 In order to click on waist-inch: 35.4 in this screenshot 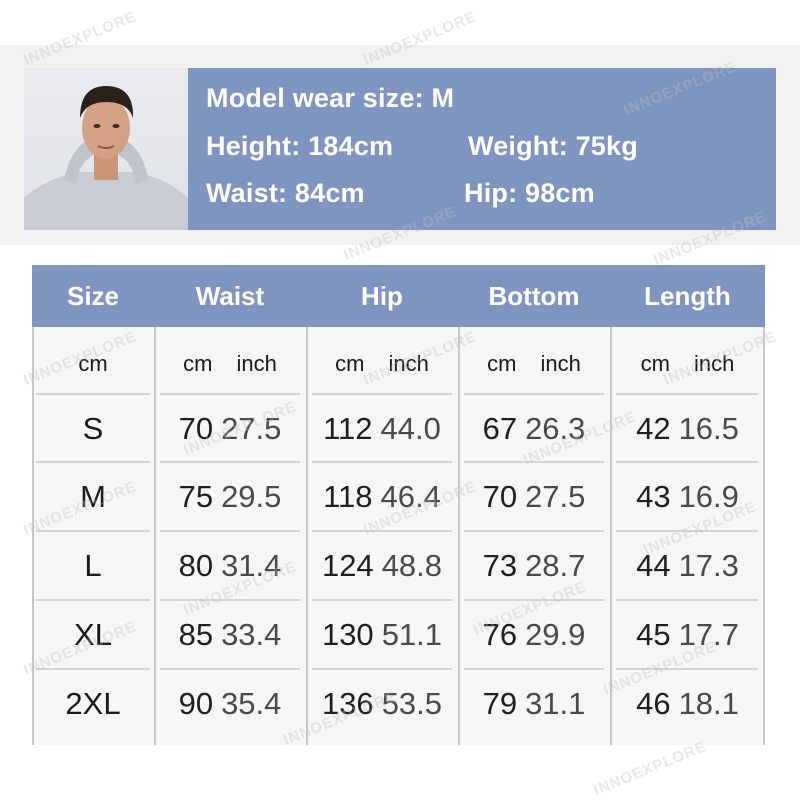, I will do `click(251, 703)`.